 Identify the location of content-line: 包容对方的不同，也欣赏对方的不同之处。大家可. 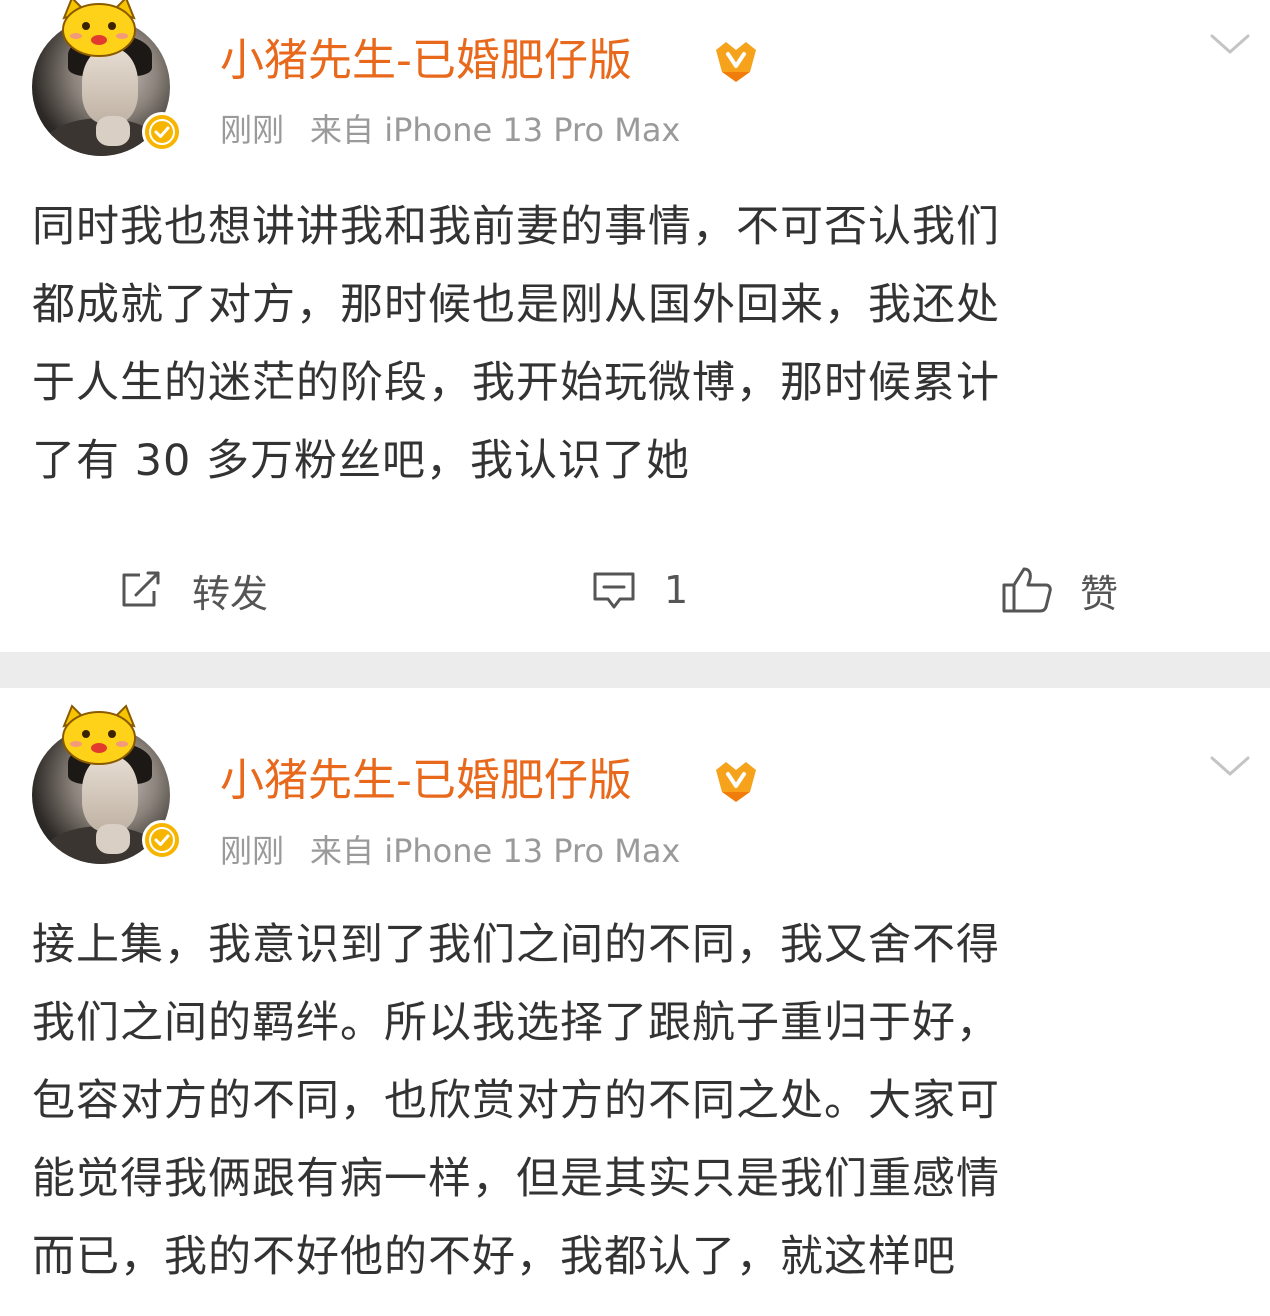
(516, 1101).